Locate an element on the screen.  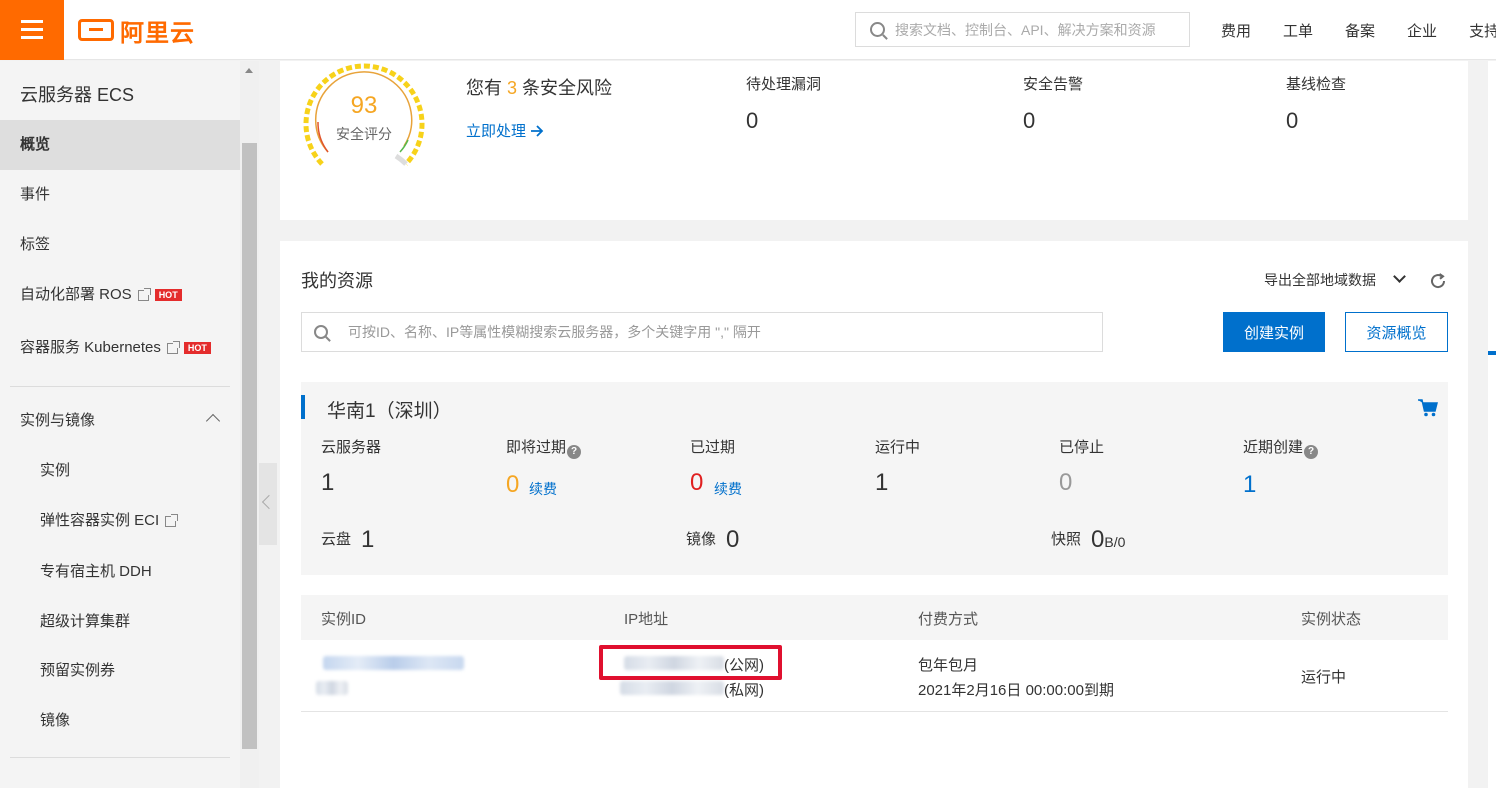
aliyun-logo-icon is located at coordinates (96, 30).